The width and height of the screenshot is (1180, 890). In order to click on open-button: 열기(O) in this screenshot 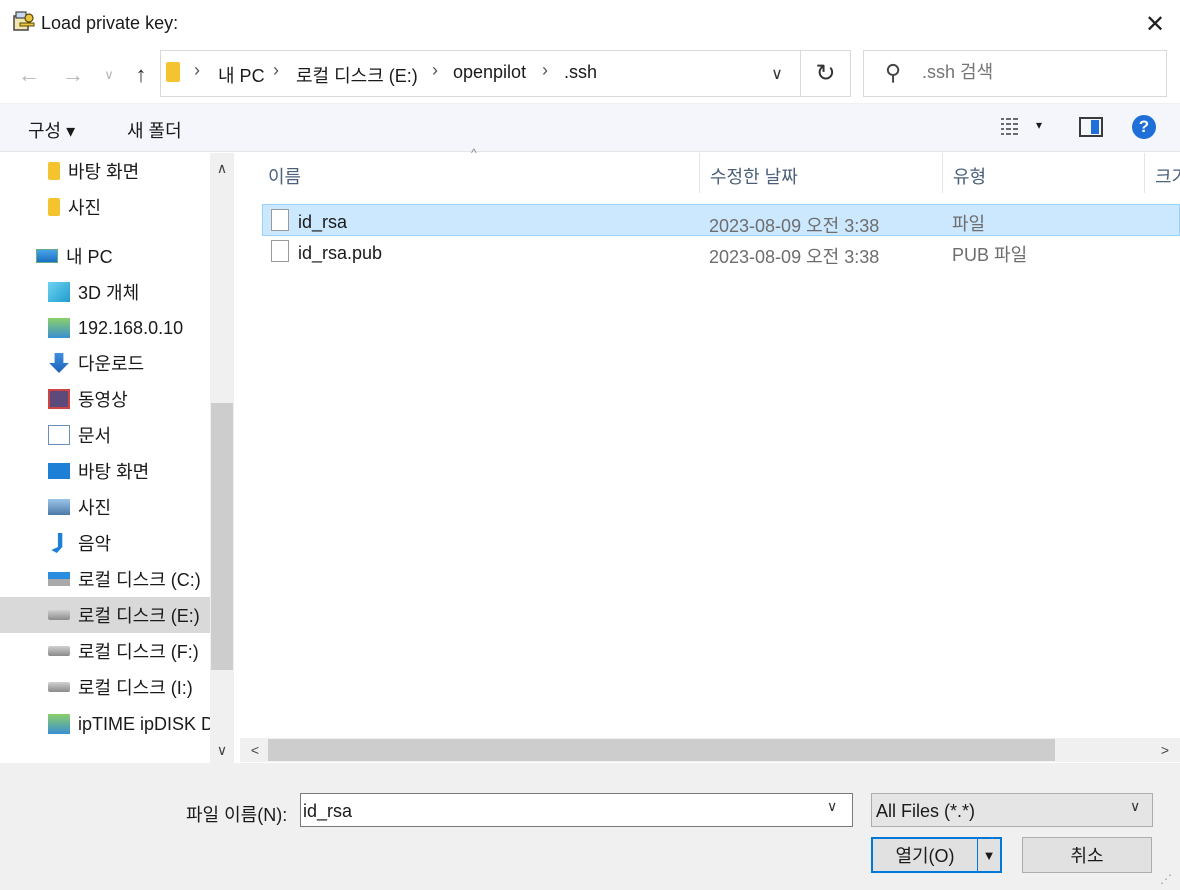, I will do `click(925, 855)`.